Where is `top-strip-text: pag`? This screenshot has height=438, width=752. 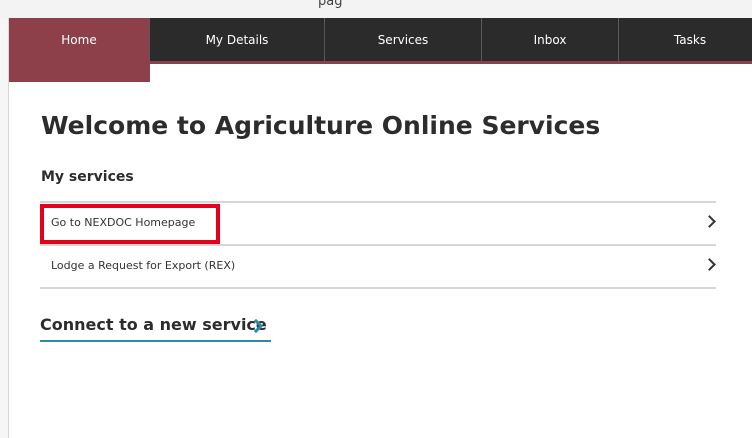 top-strip-text: pag is located at coordinates (330, 4).